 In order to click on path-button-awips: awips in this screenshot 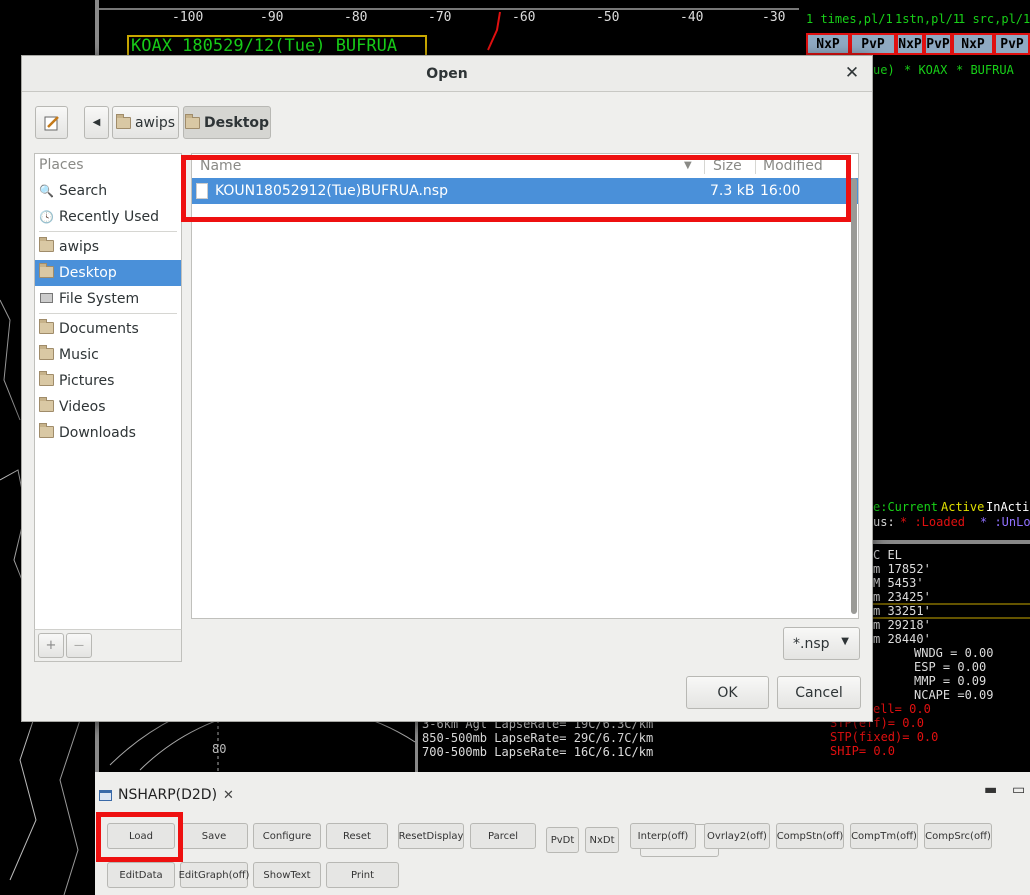, I will do `click(145, 122)`.